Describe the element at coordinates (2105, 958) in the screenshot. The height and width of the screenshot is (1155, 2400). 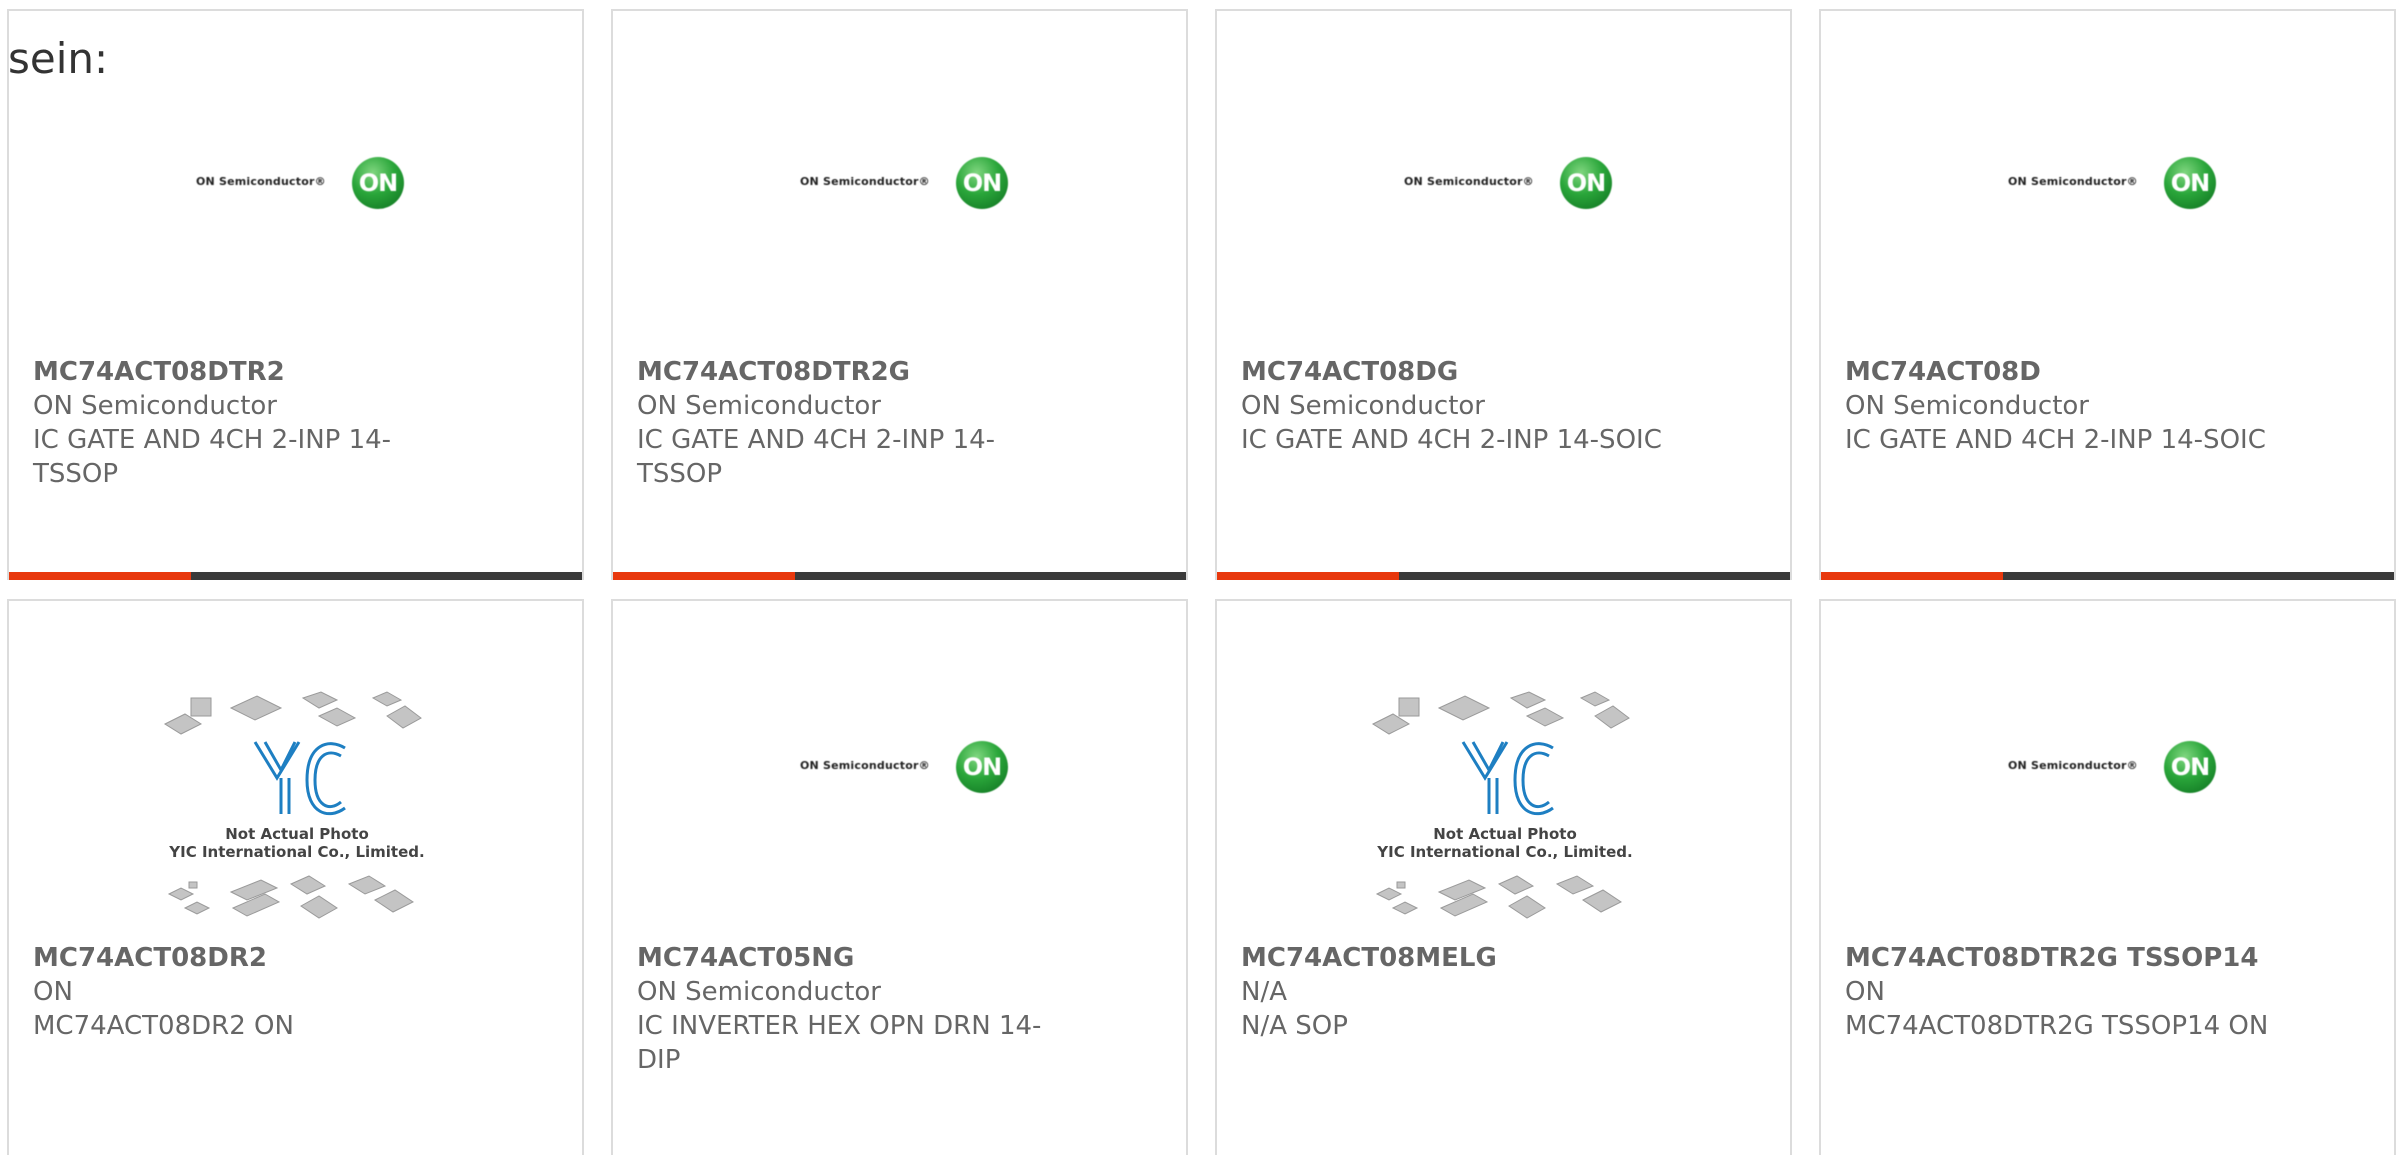
I see `part-number: MC74ACT08DTR2G TSSOP14` at that location.